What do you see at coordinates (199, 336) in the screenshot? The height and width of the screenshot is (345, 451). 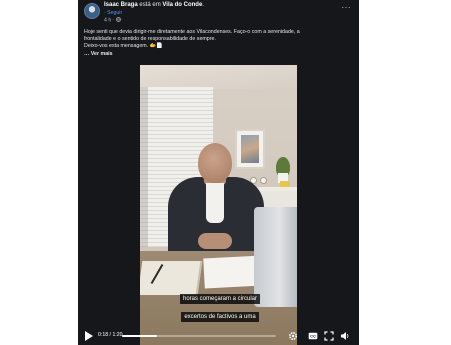 I see `progress-bar` at bounding box center [199, 336].